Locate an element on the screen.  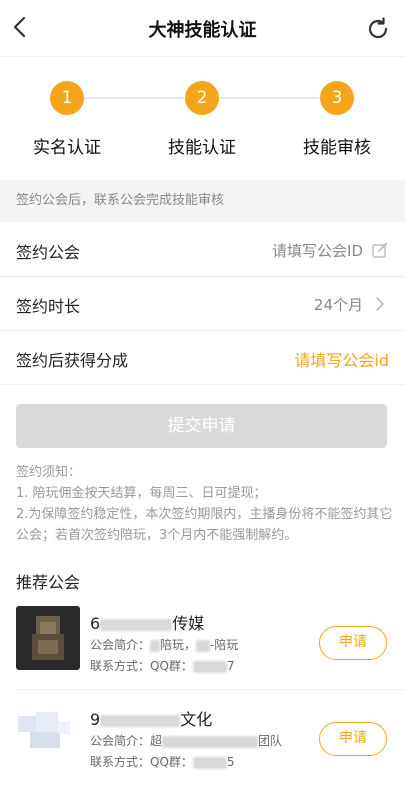
refresh-icon is located at coordinates (378, 29).